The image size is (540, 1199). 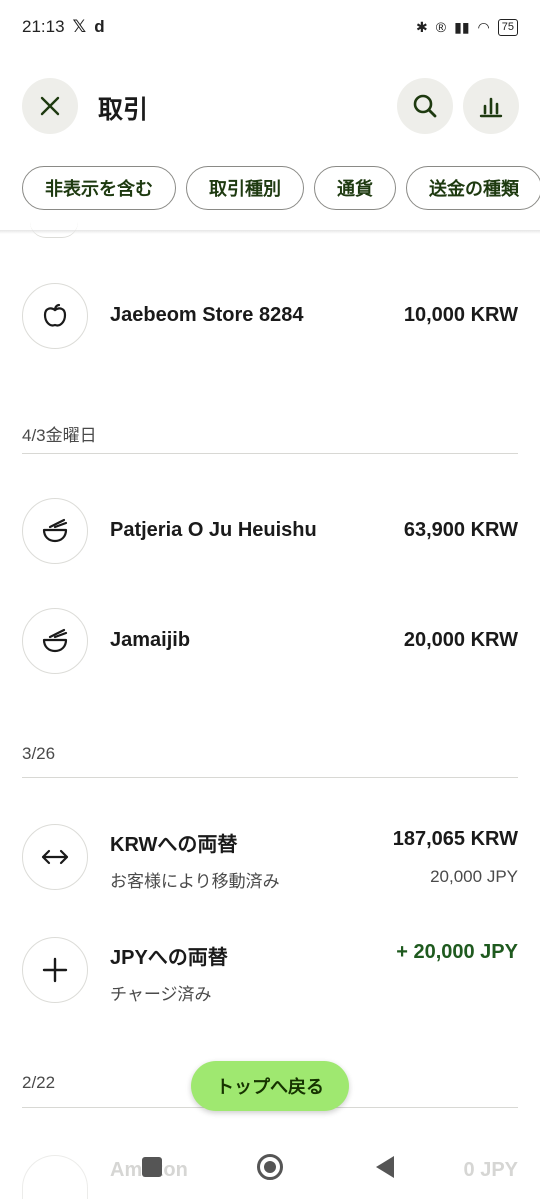 I want to click on status-bar: 21:13 𝕏 d ✱ ® ▮▮ ◠ 75, so click(x=270, y=27).